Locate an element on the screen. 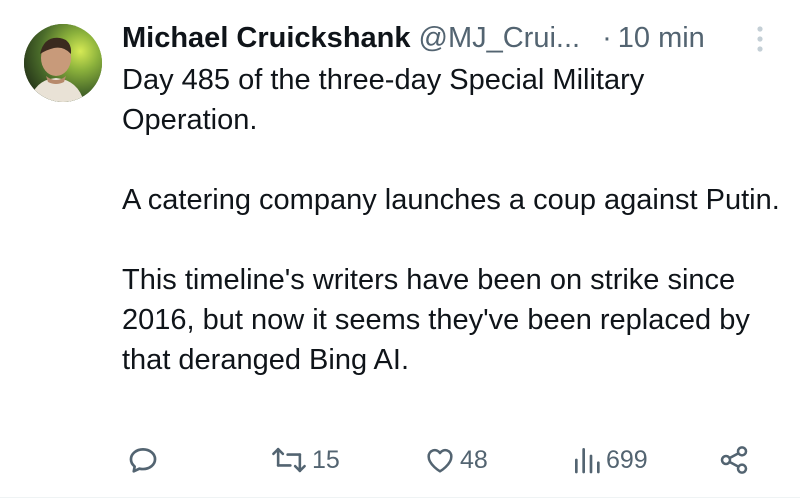 This screenshot has width=800, height=502. share-button is located at coordinates (734, 460).